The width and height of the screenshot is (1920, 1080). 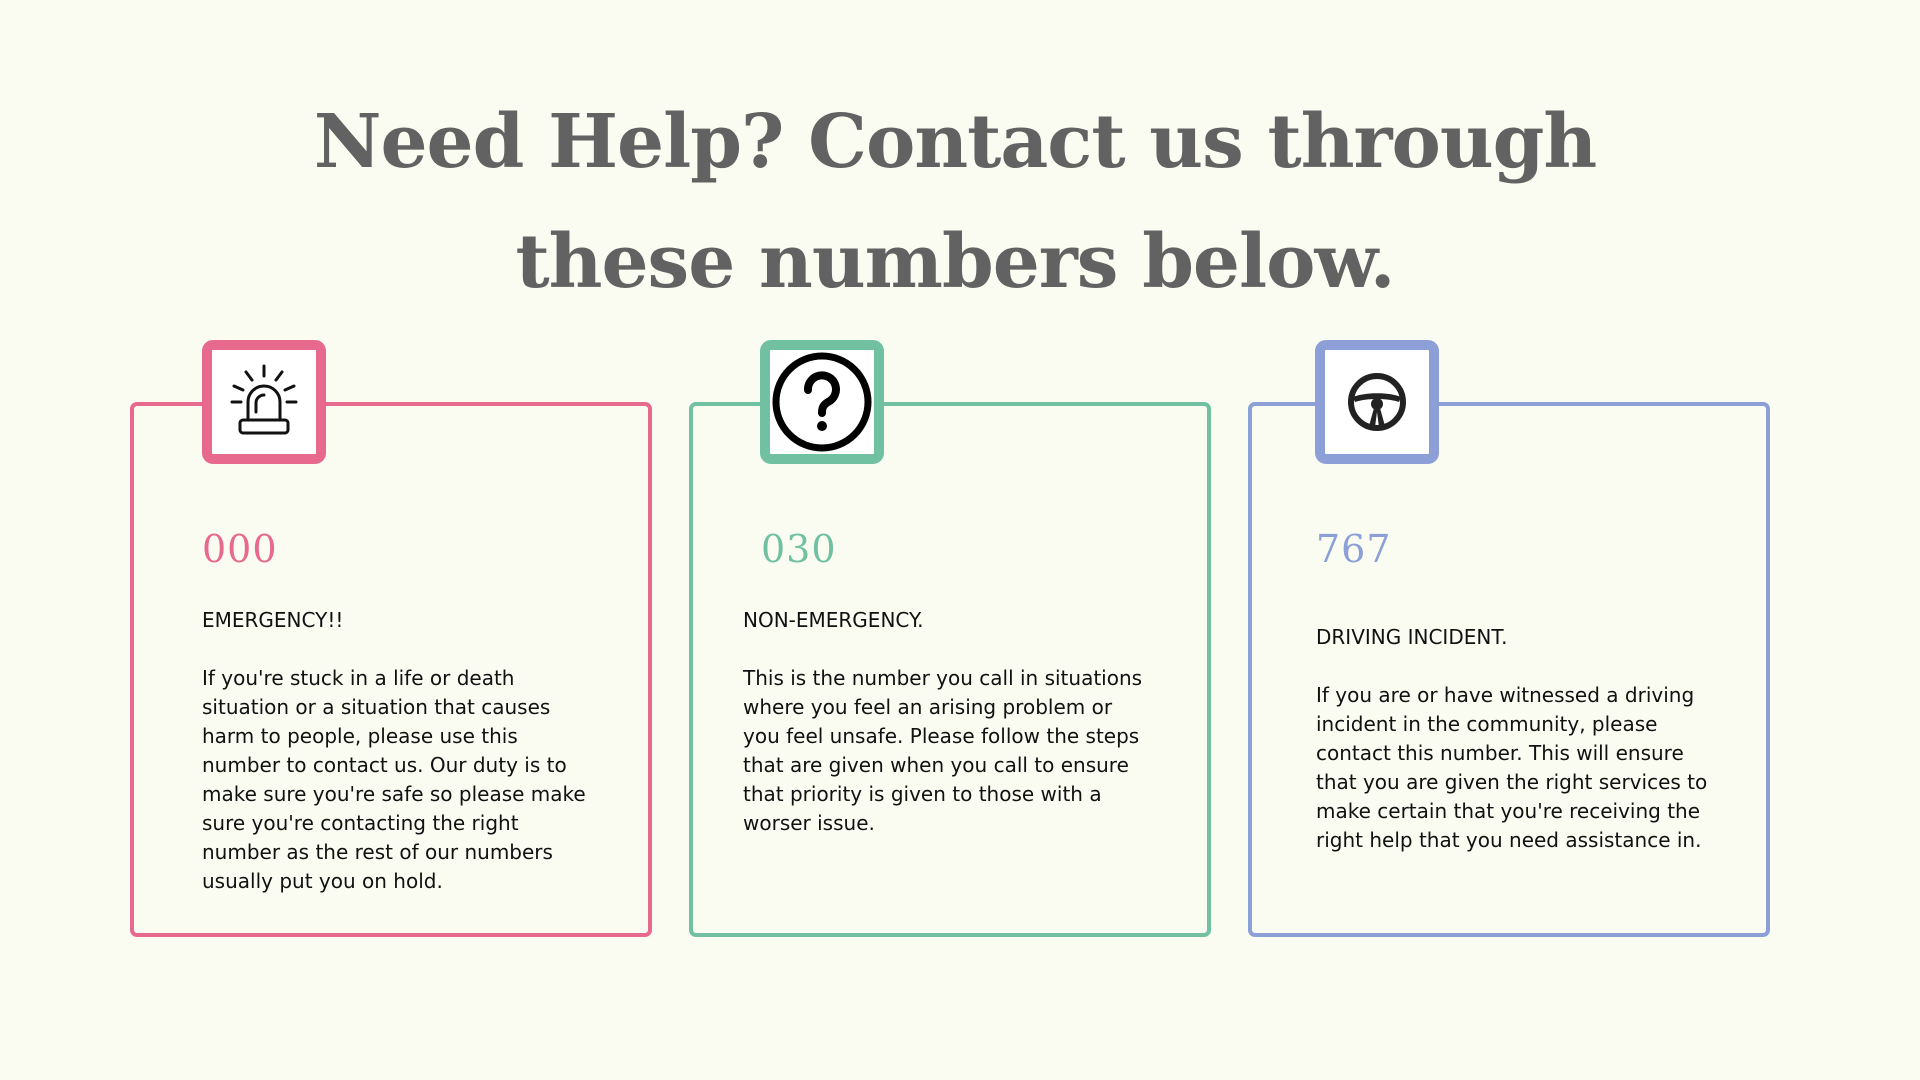 I want to click on siren-icon, so click(x=264, y=399).